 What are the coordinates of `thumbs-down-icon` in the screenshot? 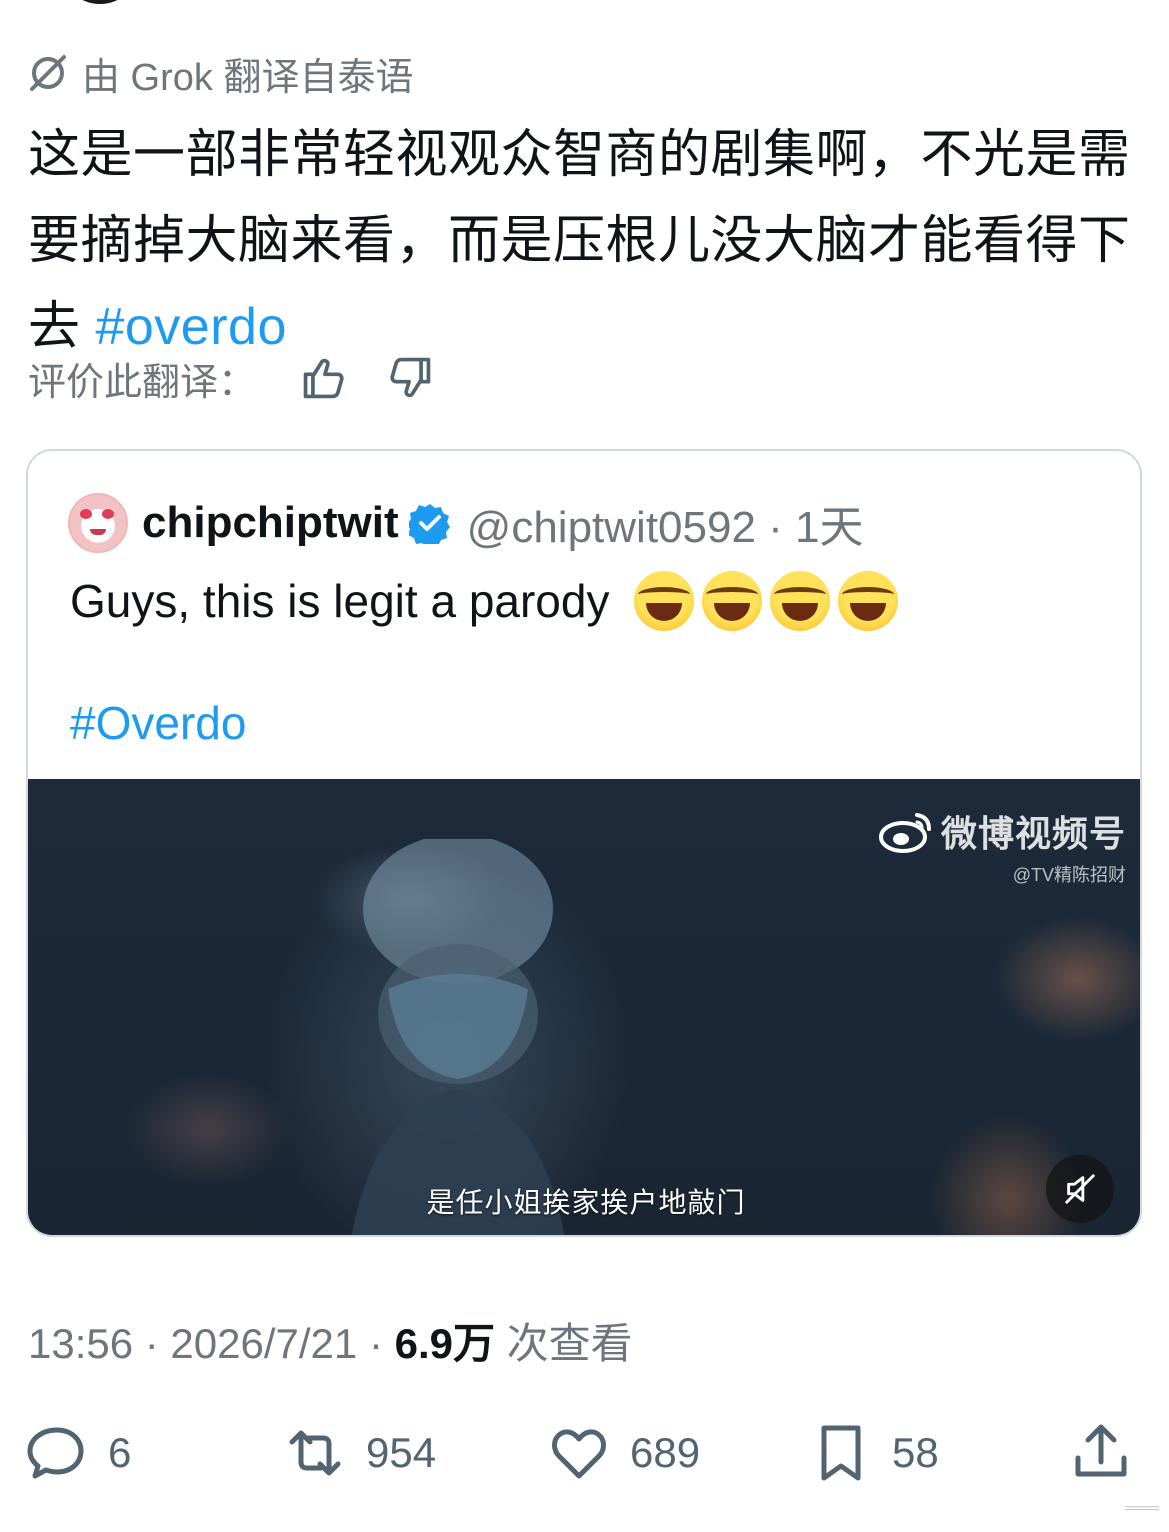 It's located at (410, 378).